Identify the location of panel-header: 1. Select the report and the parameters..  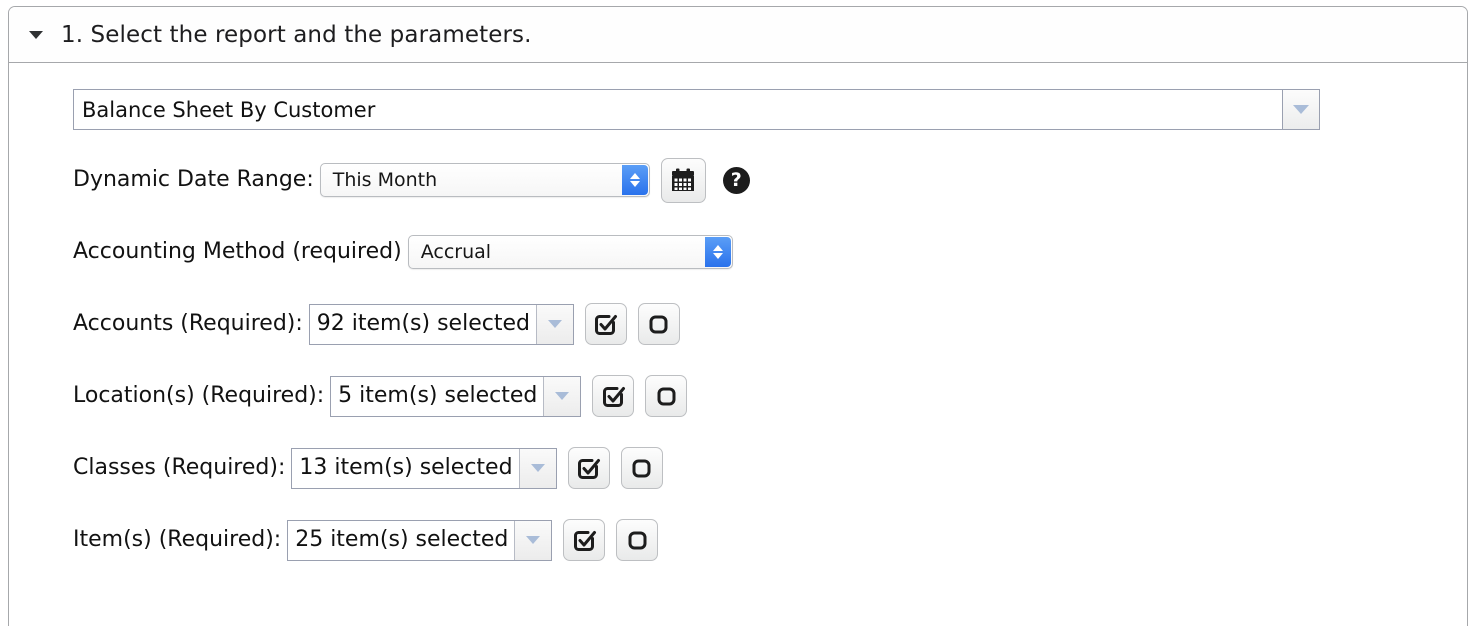
(738, 35).